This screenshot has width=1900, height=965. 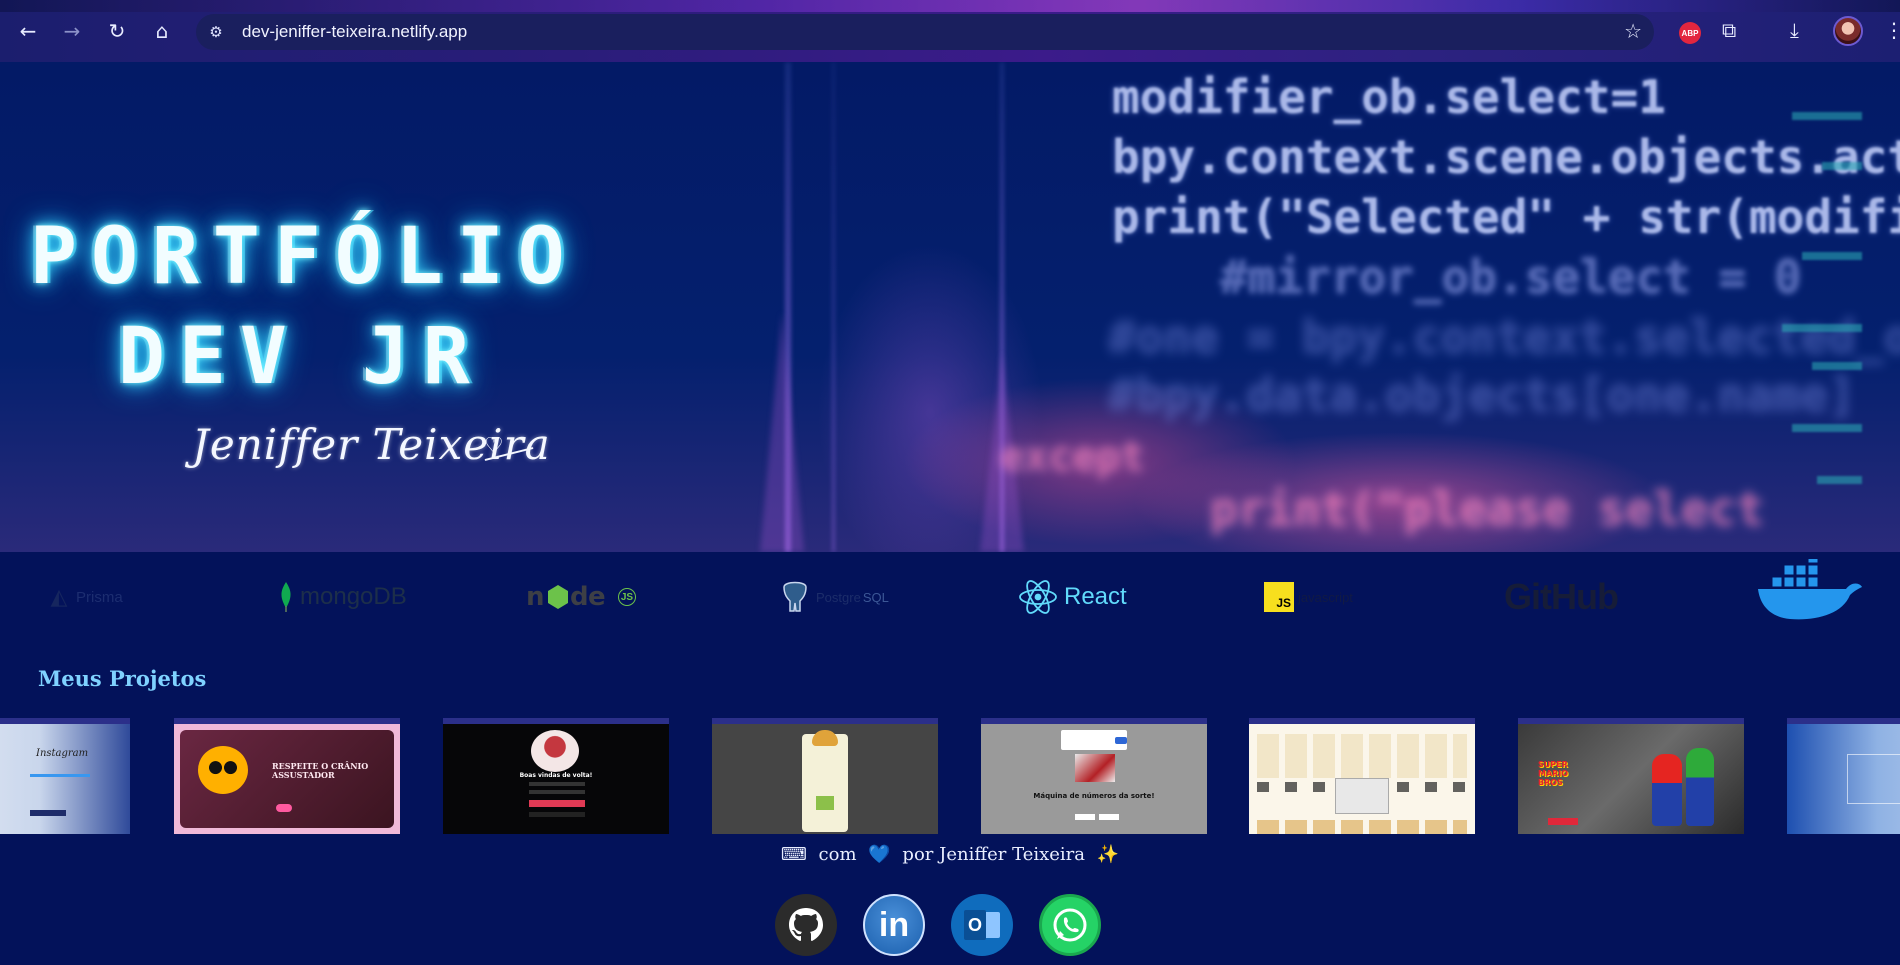 I want to click on code-line: modifier_ob.select=1, so click(x=1389, y=97).